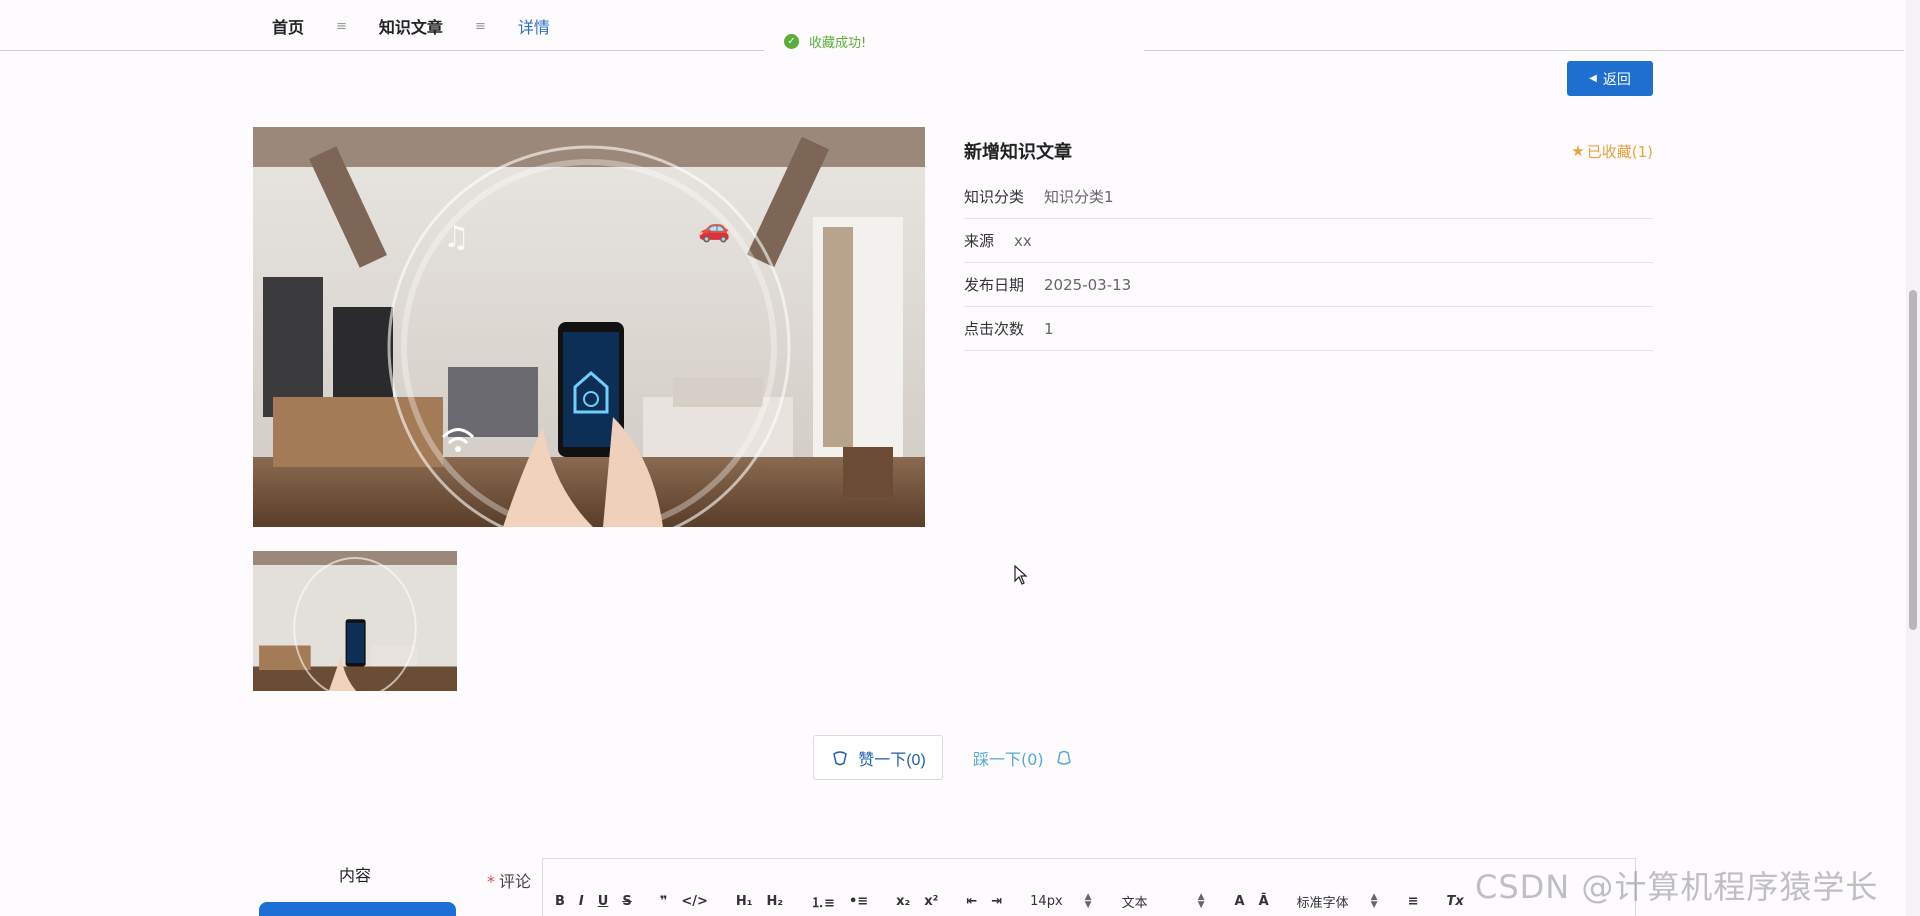 The image size is (1920, 916). I want to click on breadcrumb-articles: 知识文章, so click(411, 26).